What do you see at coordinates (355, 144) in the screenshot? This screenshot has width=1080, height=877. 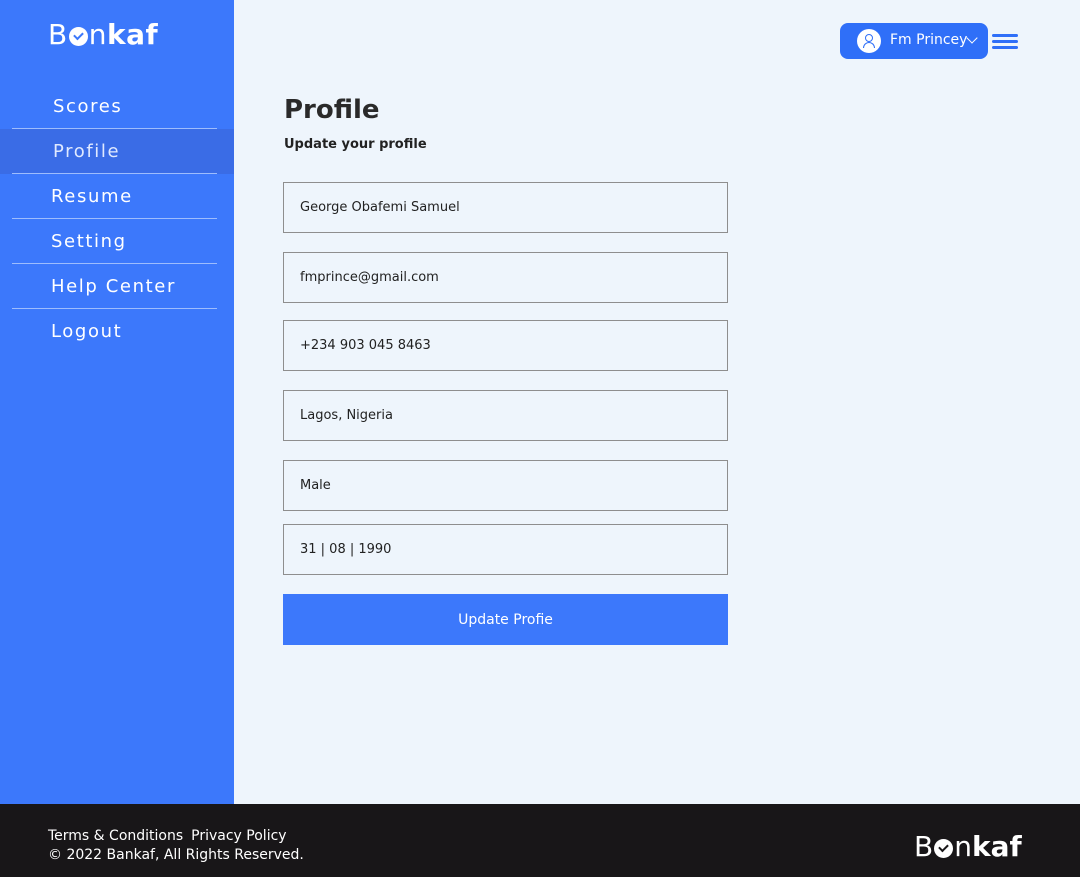 I see `page-subtitle: Update your profile` at bounding box center [355, 144].